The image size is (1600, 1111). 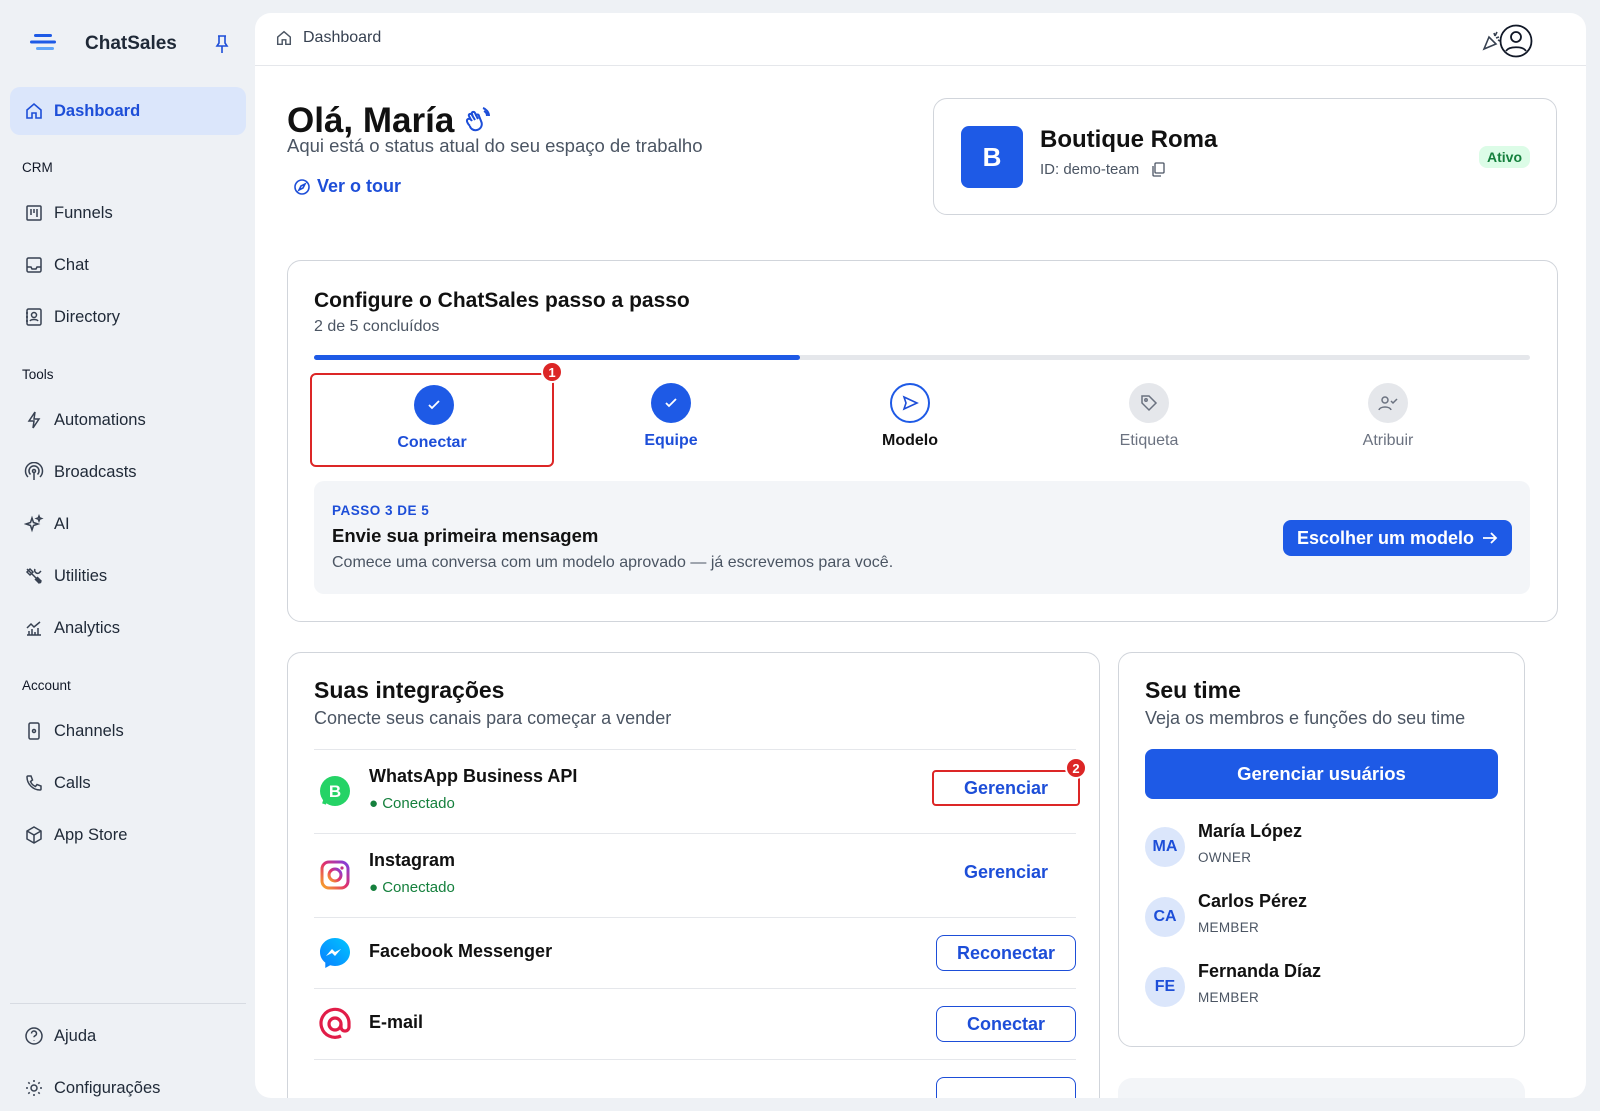 What do you see at coordinates (335, 875) in the screenshot?
I see `instagram-icon` at bounding box center [335, 875].